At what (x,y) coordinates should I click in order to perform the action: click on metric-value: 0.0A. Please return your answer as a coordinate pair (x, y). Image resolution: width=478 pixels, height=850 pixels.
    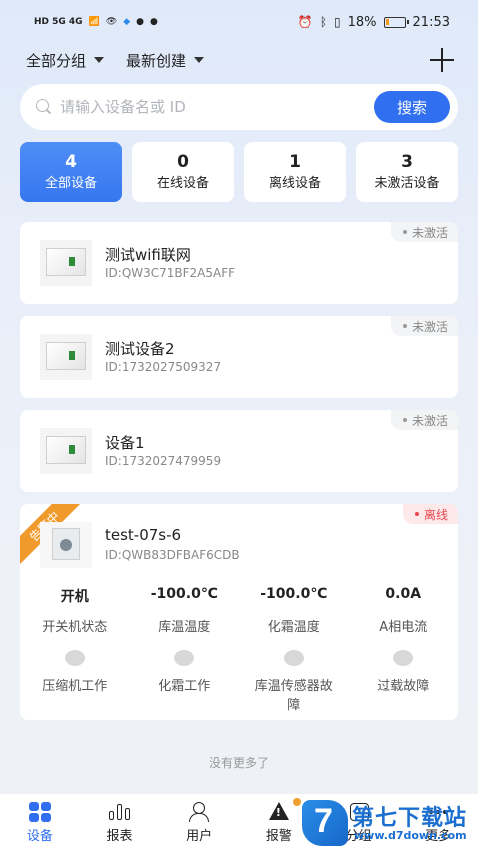
    Looking at the image, I should click on (403, 594).